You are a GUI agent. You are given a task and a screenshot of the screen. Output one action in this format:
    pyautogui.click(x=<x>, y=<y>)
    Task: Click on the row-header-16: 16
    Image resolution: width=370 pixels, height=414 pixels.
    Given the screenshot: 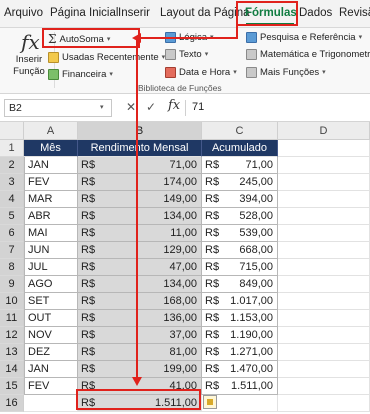 What is the action you would take?
    pyautogui.click(x=12, y=403)
    